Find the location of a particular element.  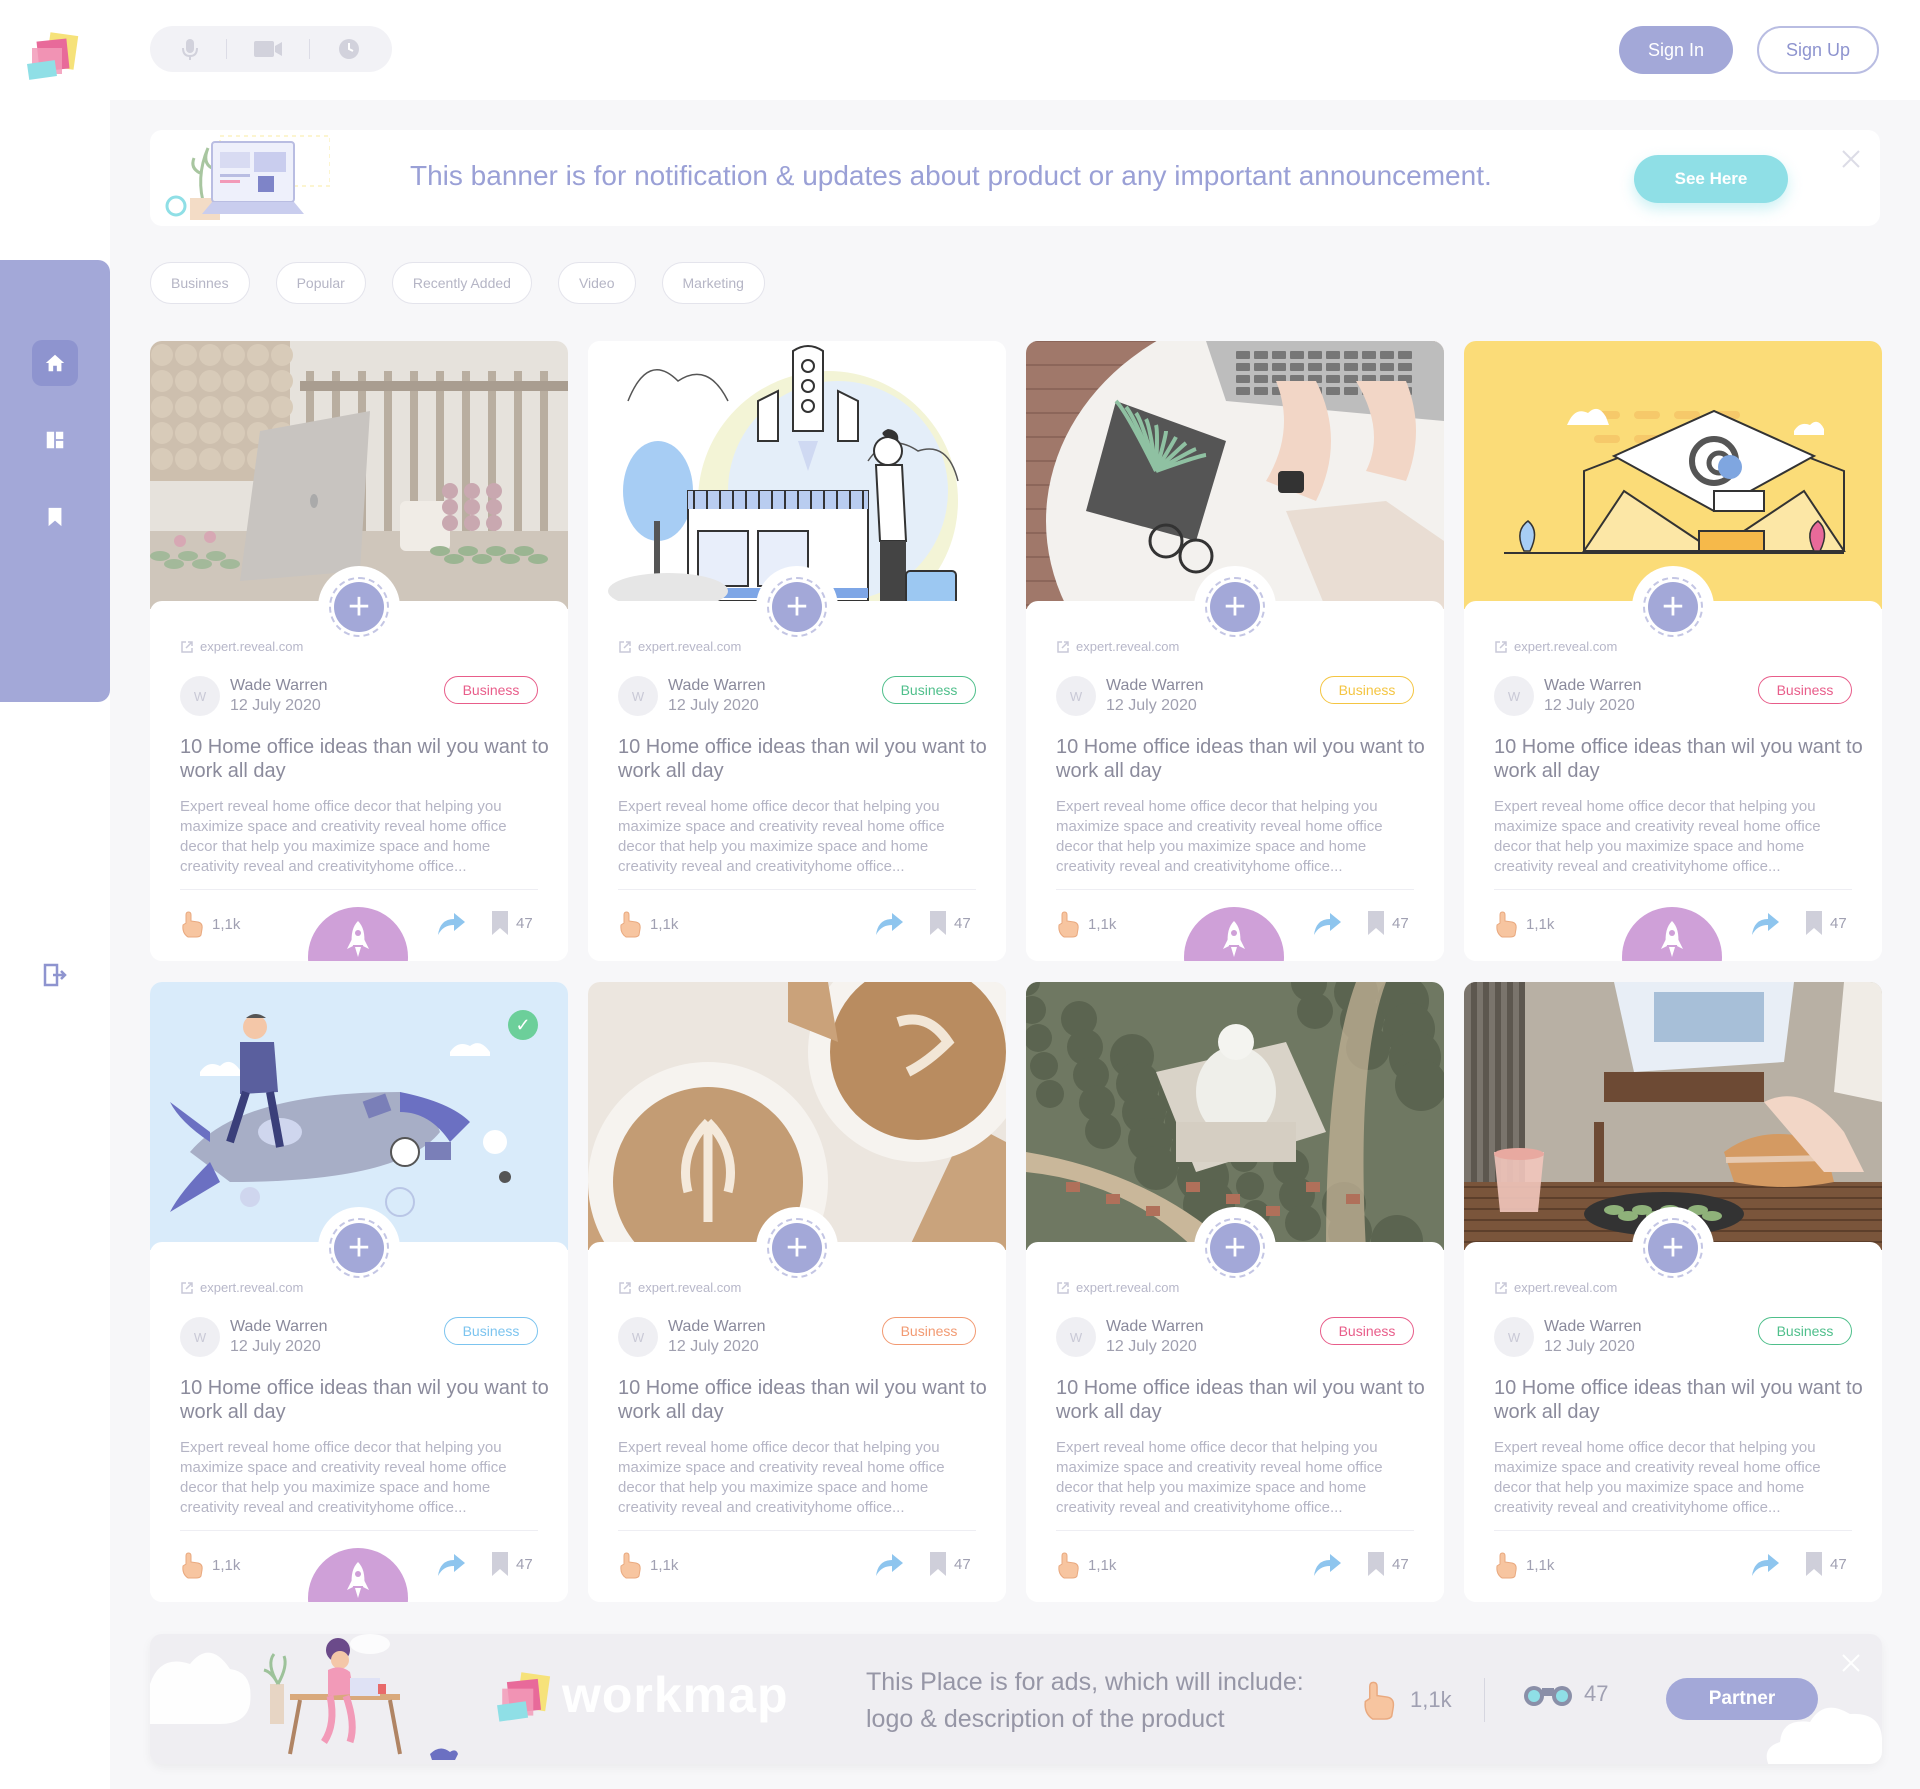

clock-icon is located at coordinates (349, 49).